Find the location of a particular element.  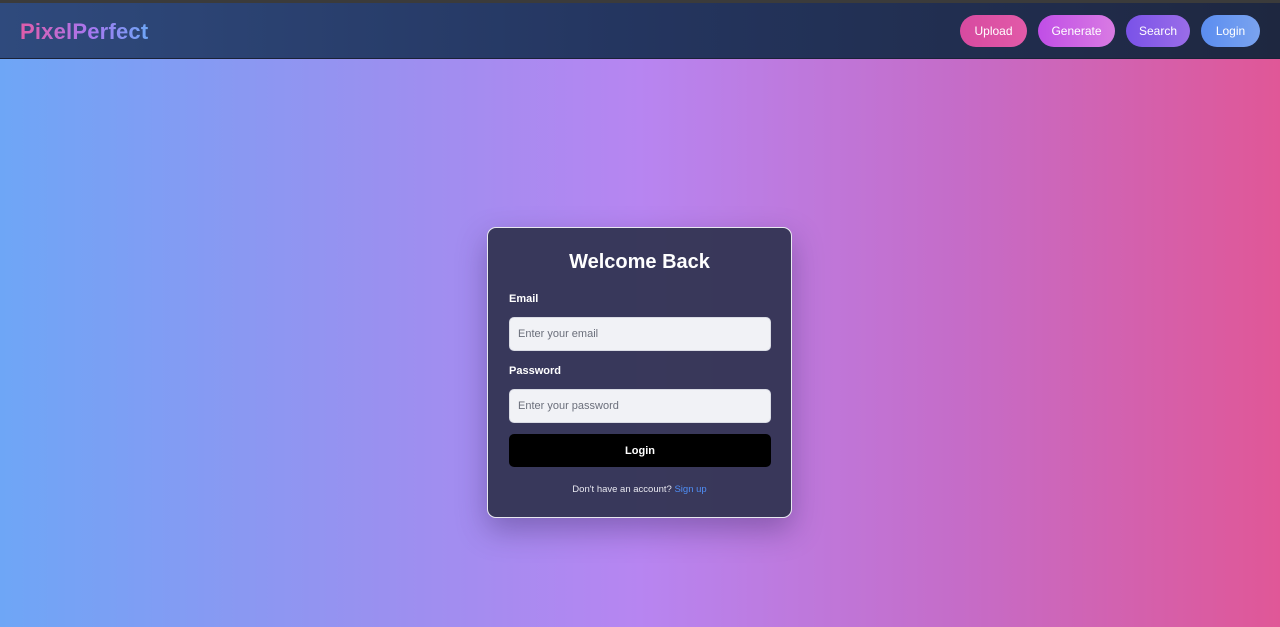

signup-prompt: Don't have an account? is located at coordinates (623, 489).